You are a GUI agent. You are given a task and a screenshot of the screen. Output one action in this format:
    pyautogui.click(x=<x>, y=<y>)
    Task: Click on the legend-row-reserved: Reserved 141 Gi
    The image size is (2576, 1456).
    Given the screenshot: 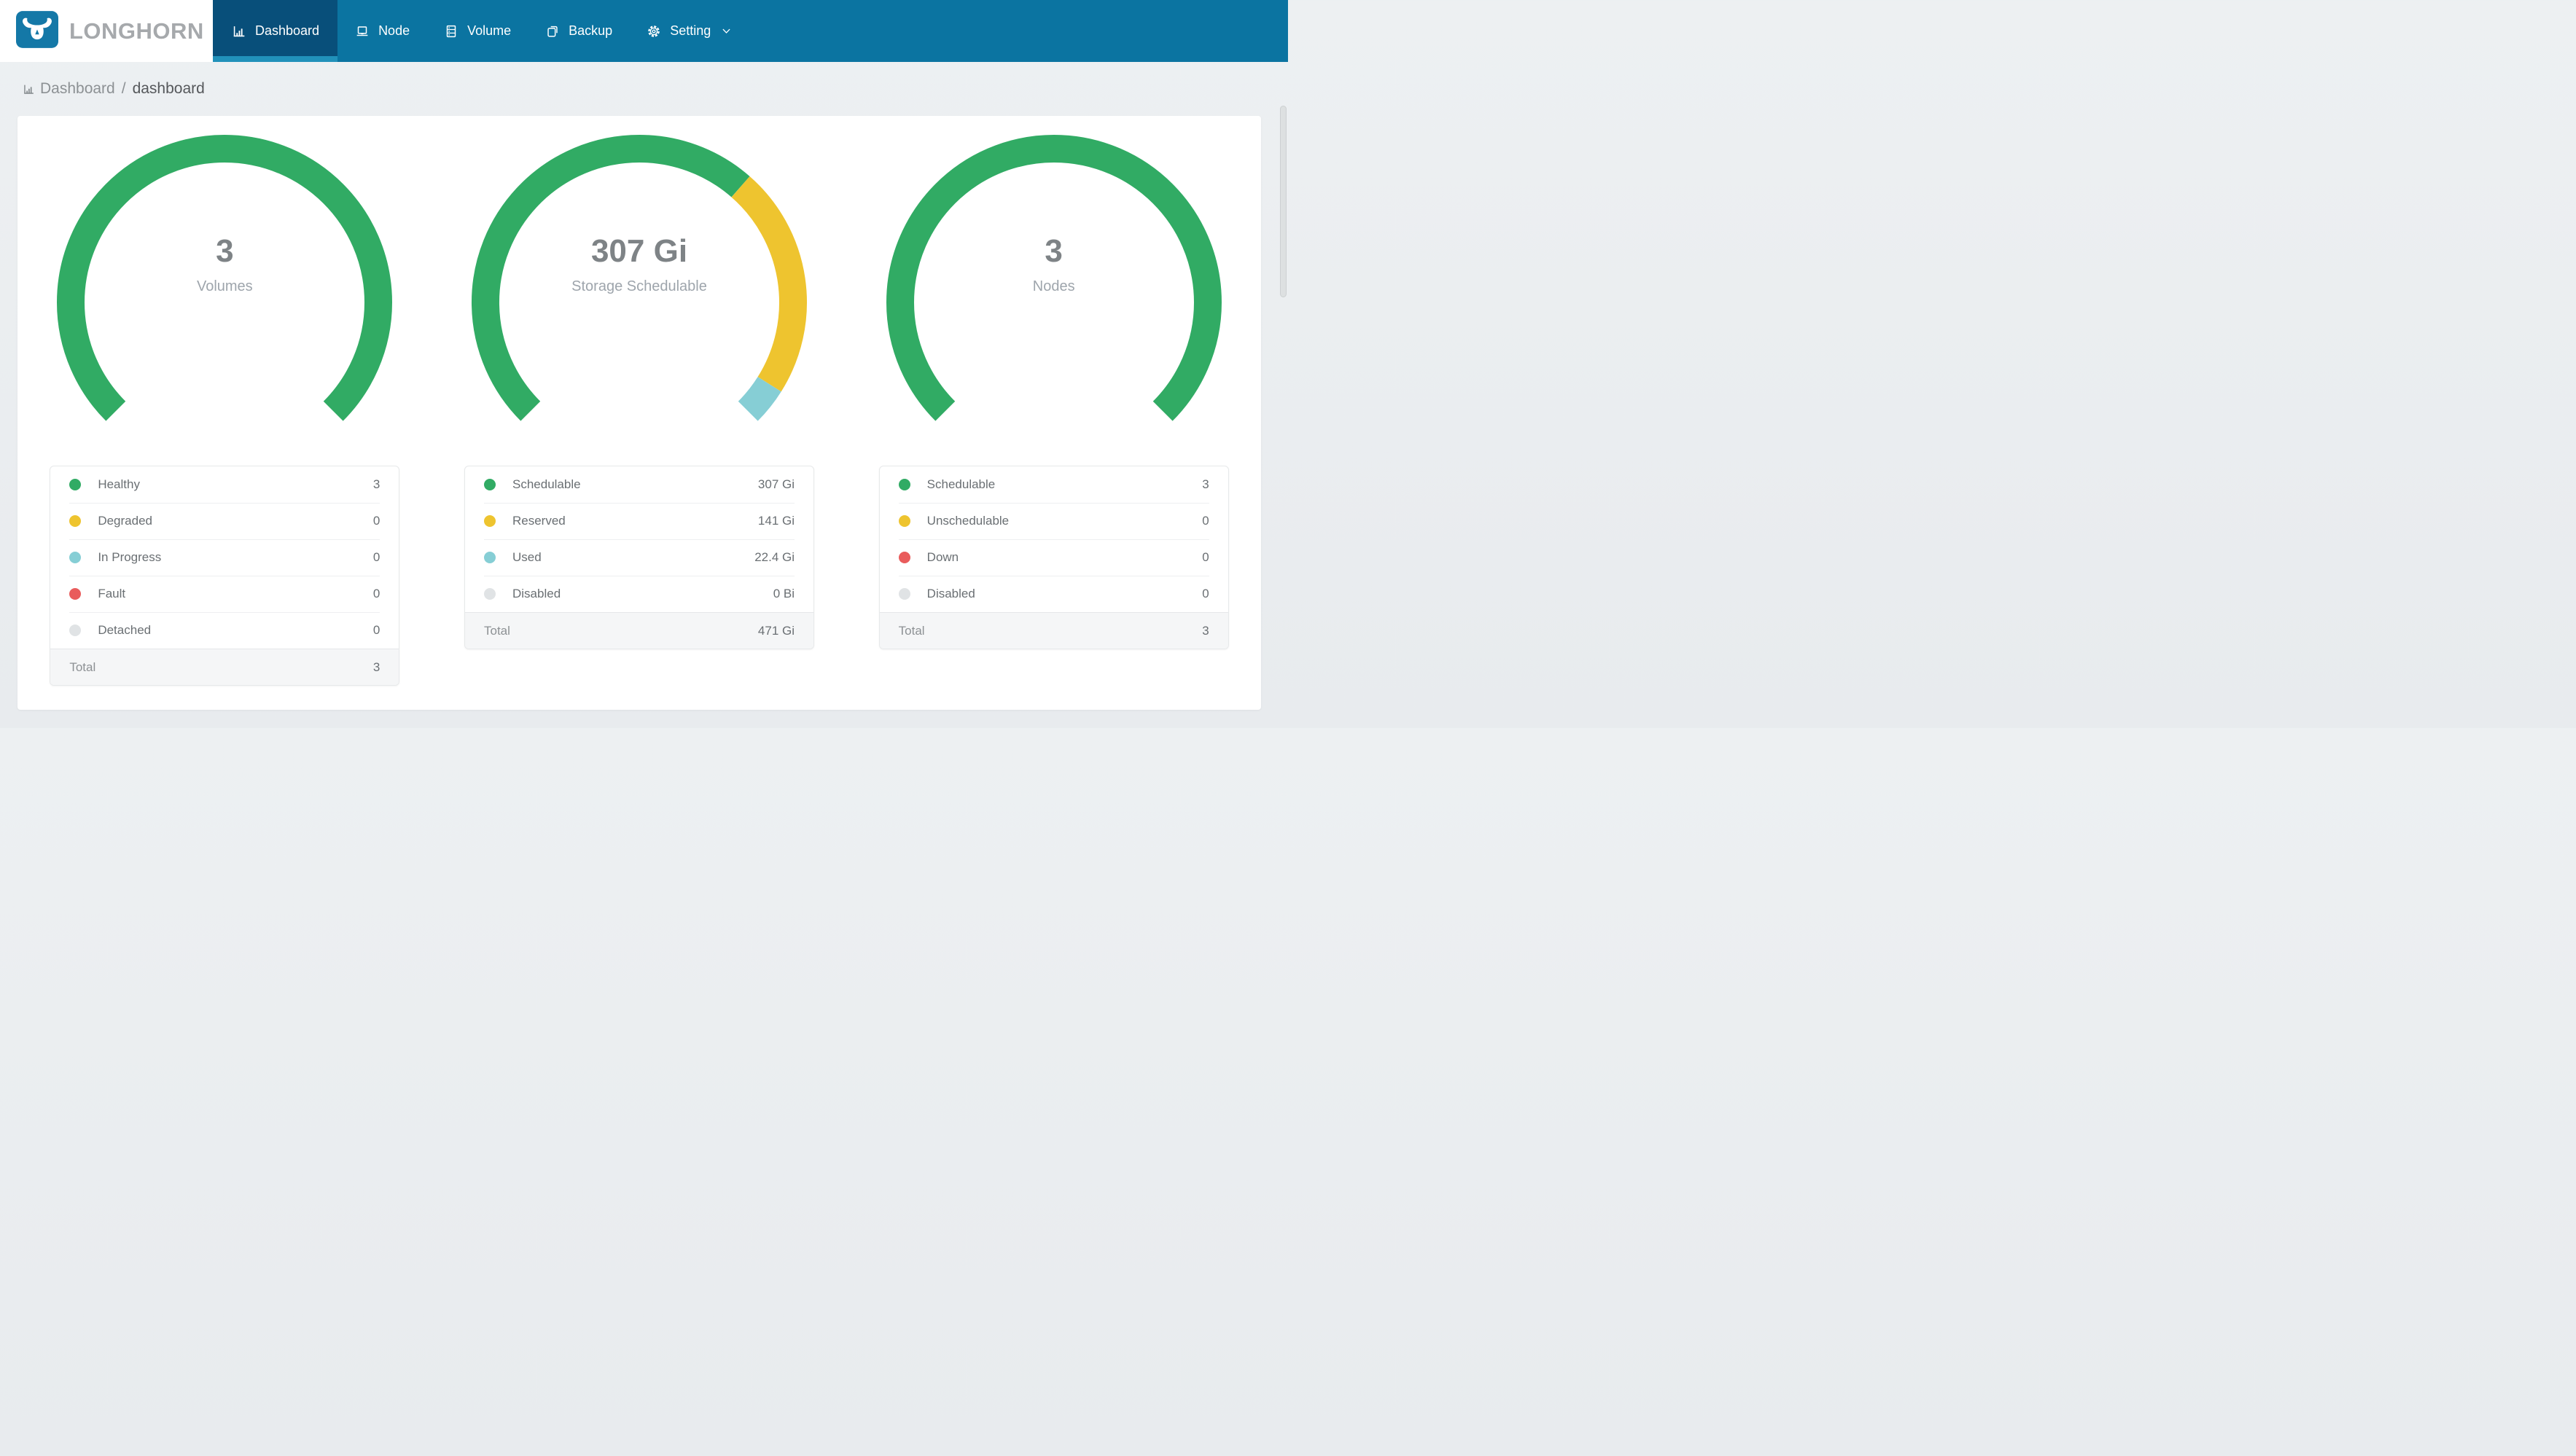 What is the action you would take?
    pyautogui.click(x=639, y=521)
    